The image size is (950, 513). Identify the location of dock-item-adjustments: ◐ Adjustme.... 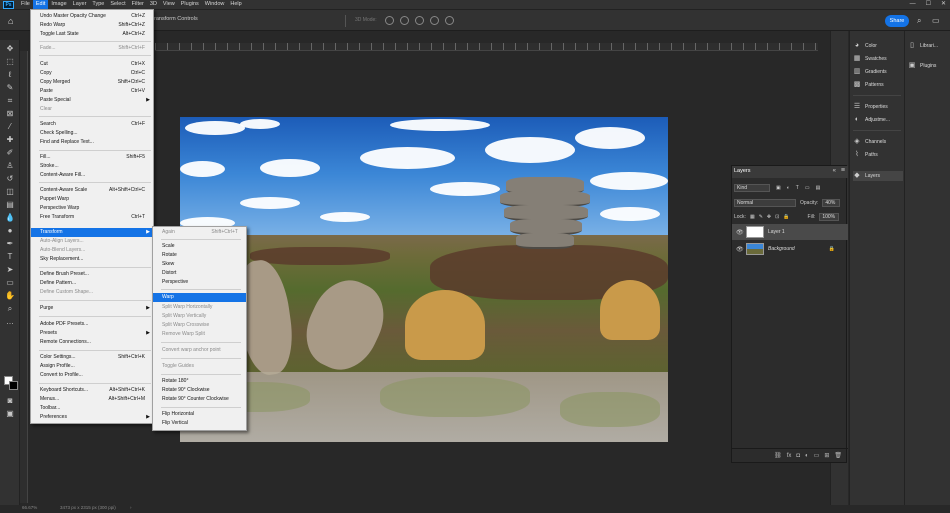
(871, 120).